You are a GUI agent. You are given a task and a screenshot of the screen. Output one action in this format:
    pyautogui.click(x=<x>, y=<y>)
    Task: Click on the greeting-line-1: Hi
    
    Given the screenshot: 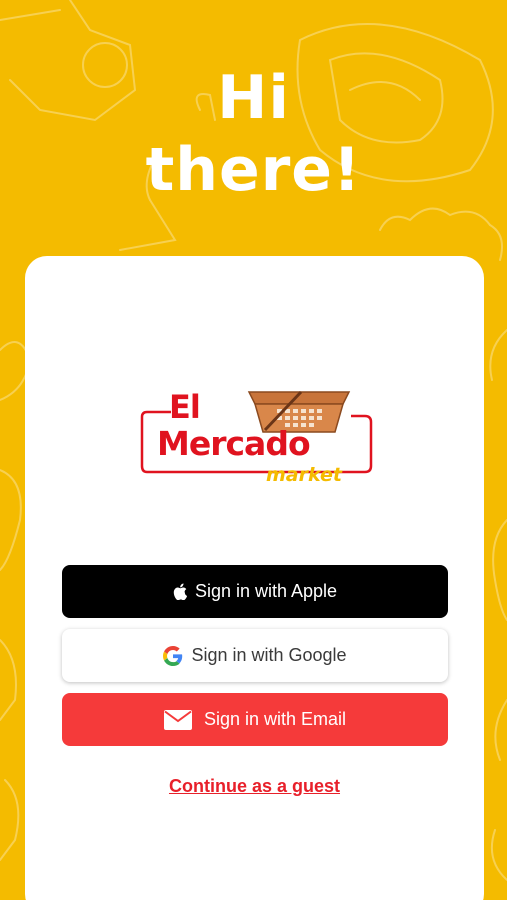 What is the action you would take?
    pyautogui.click(x=253, y=98)
    